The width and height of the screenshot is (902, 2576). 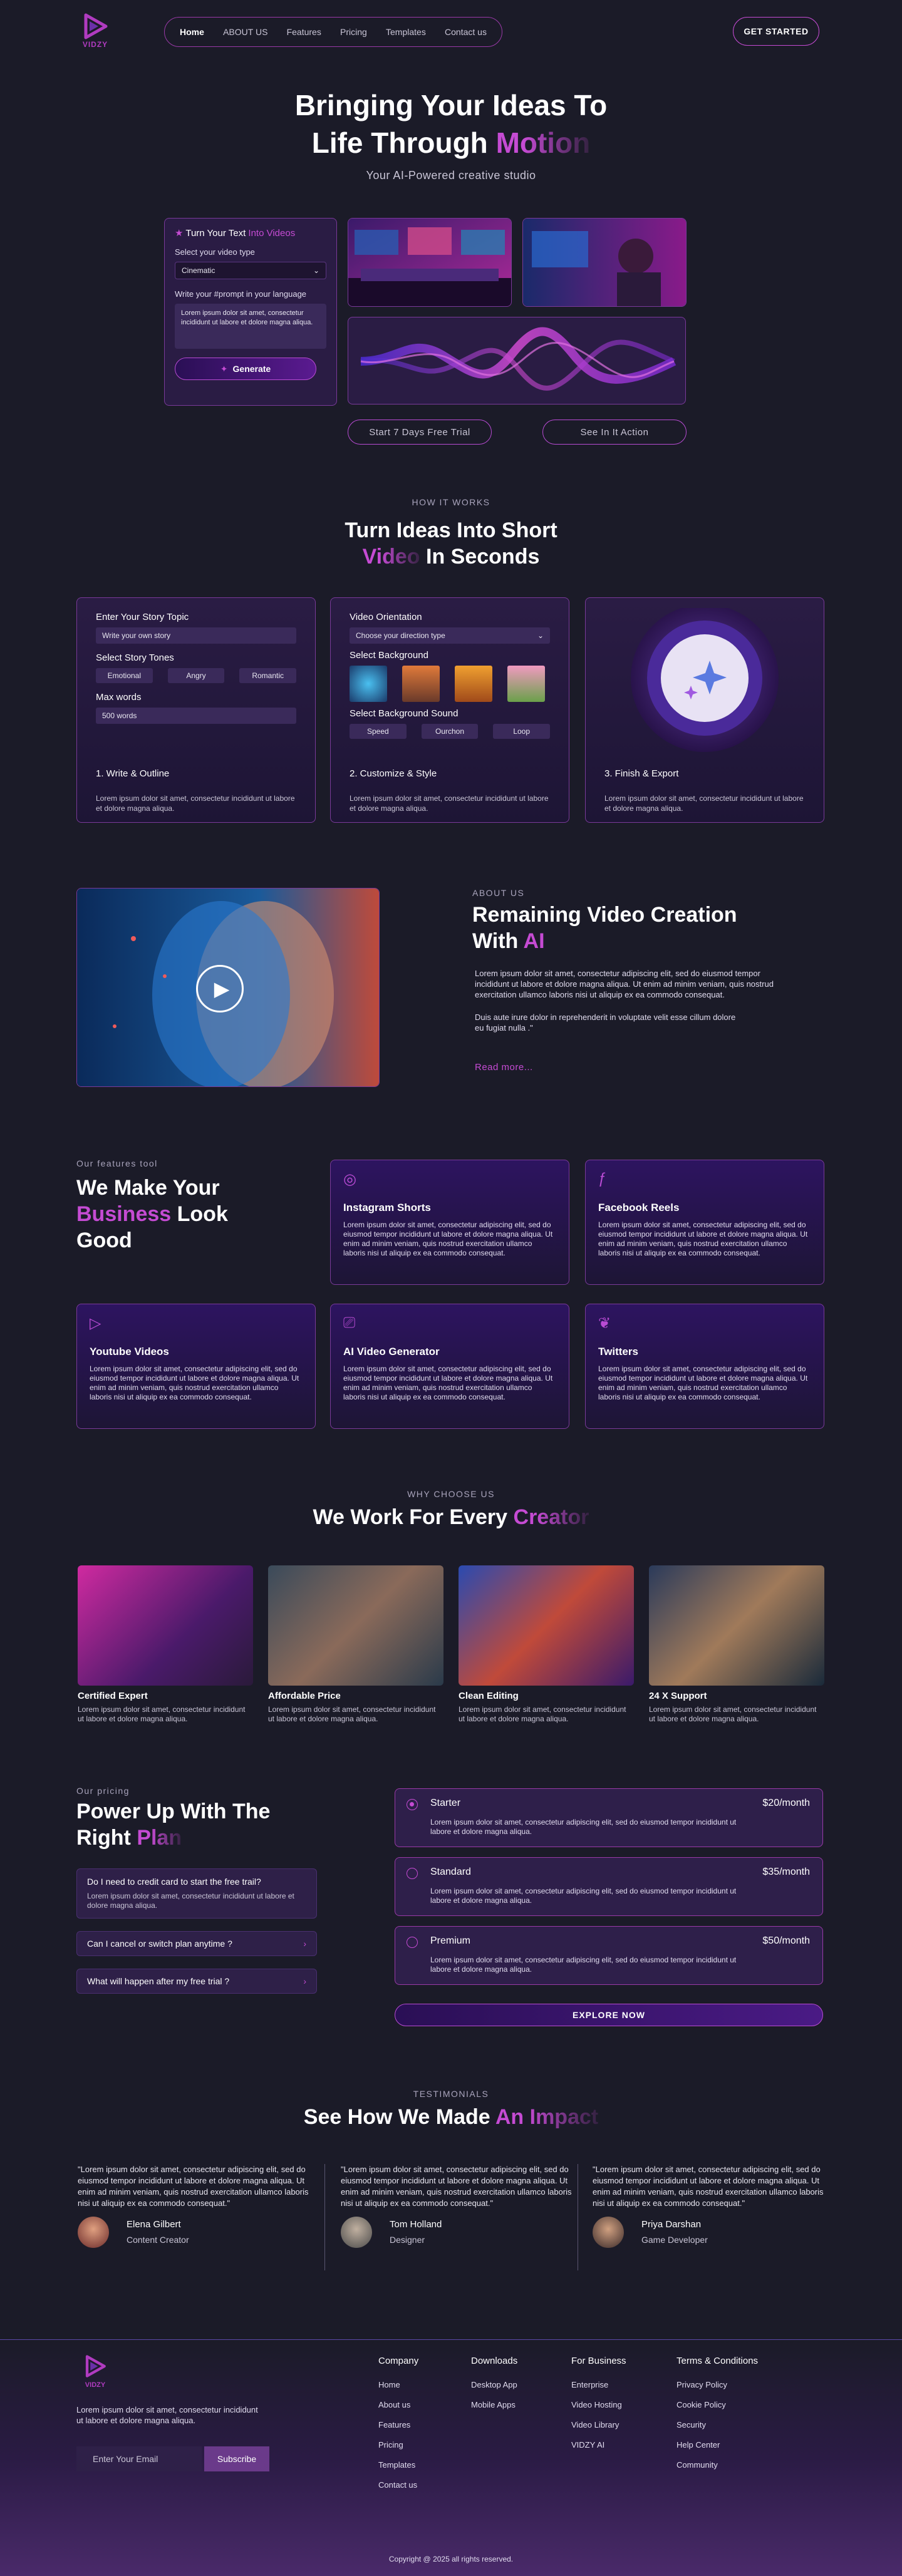 I want to click on pricing-title: Power Up With The Right Plan, so click(x=201, y=1824).